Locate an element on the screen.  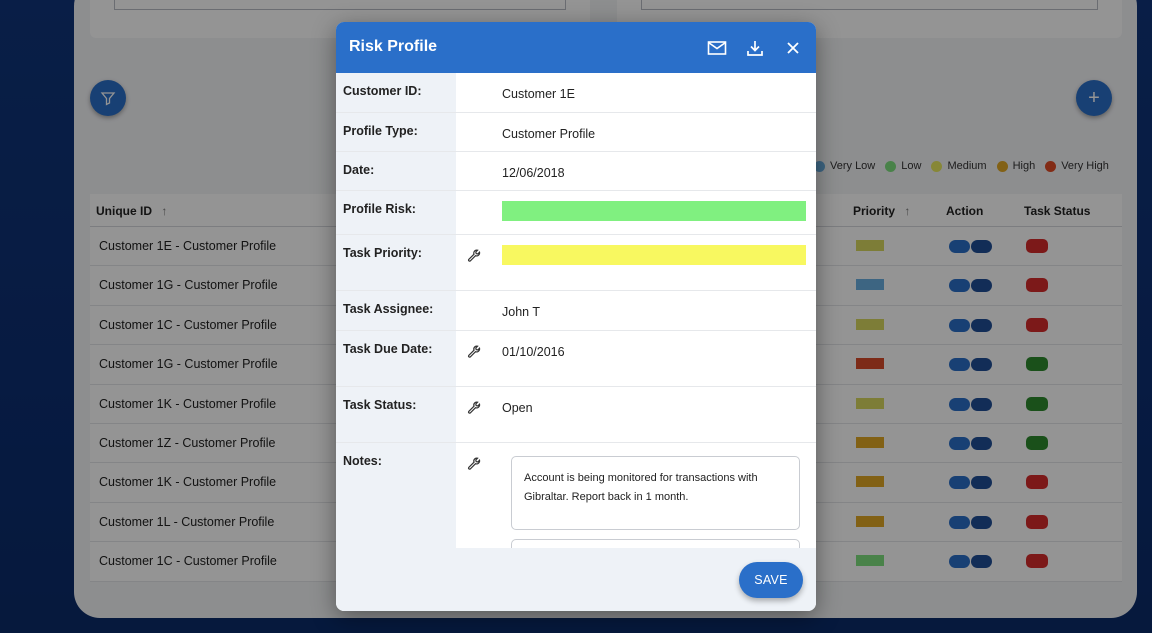
row-task-status: Task Status: Open is located at coordinates (576, 415).